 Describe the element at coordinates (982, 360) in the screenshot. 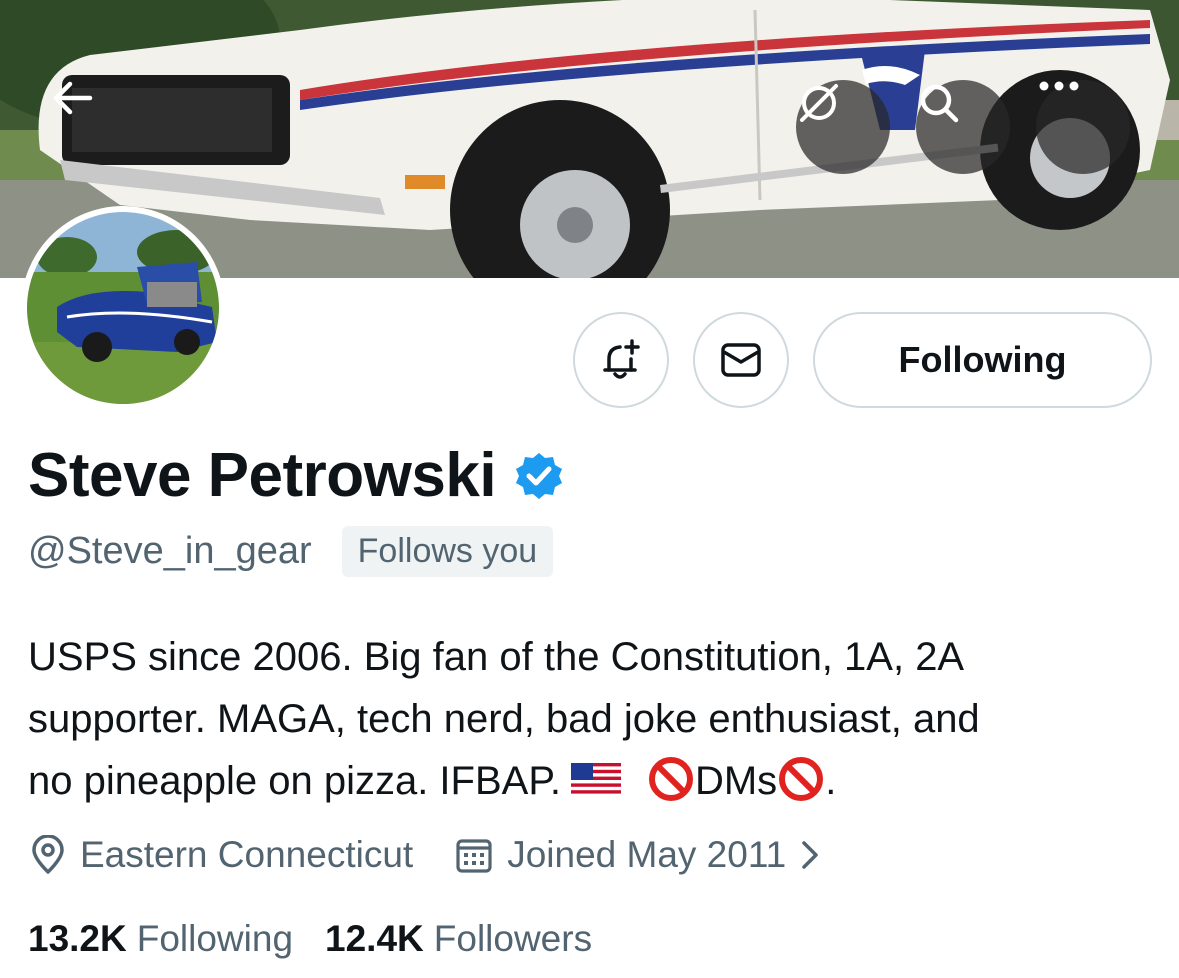

I see `following-button: Following` at that location.